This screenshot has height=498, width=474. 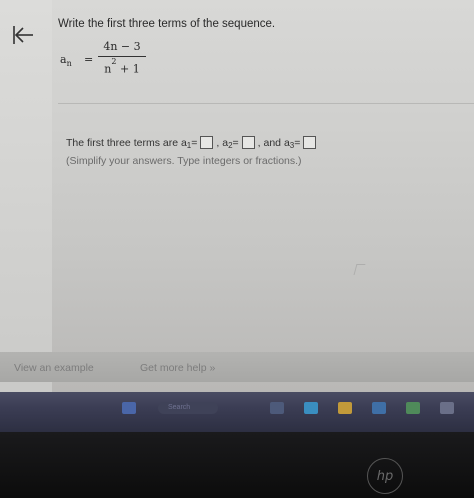 What do you see at coordinates (277, 408) in the screenshot?
I see `task-view-icon` at bounding box center [277, 408].